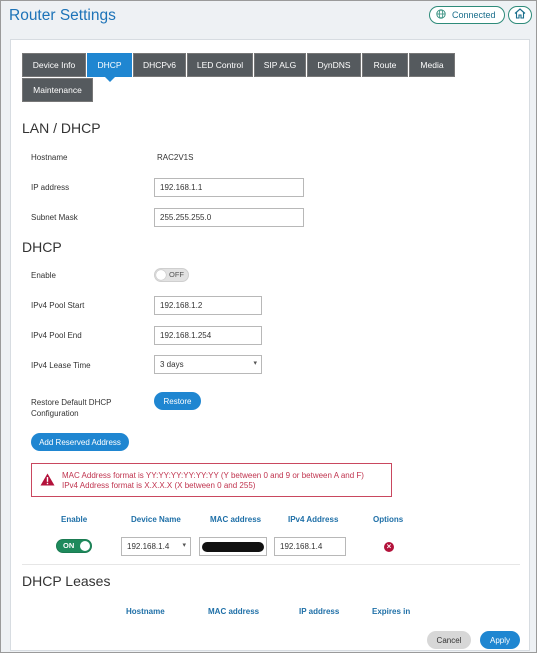 This screenshot has height=653, width=537. I want to click on tab-dhcpv6: DHCPv6, so click(159, 65).